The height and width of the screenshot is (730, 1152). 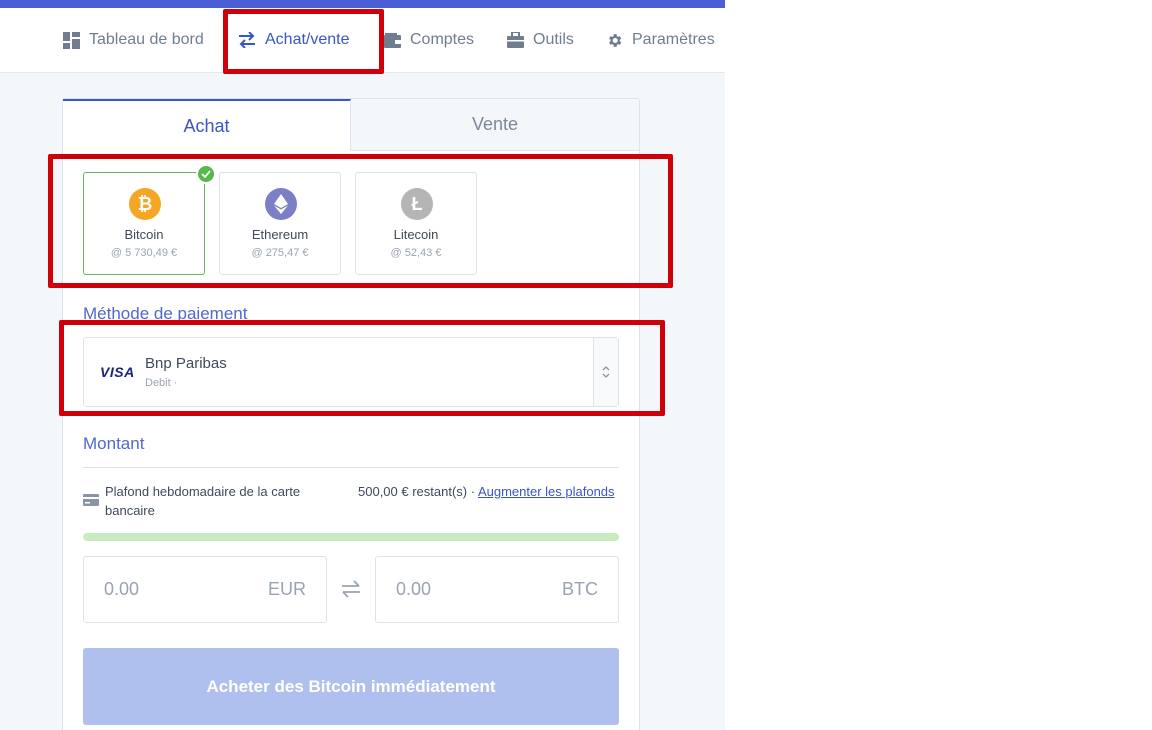 I want to click on limit-remaining: 500,00 € restant(s) ·, so click(x=418, y=491).